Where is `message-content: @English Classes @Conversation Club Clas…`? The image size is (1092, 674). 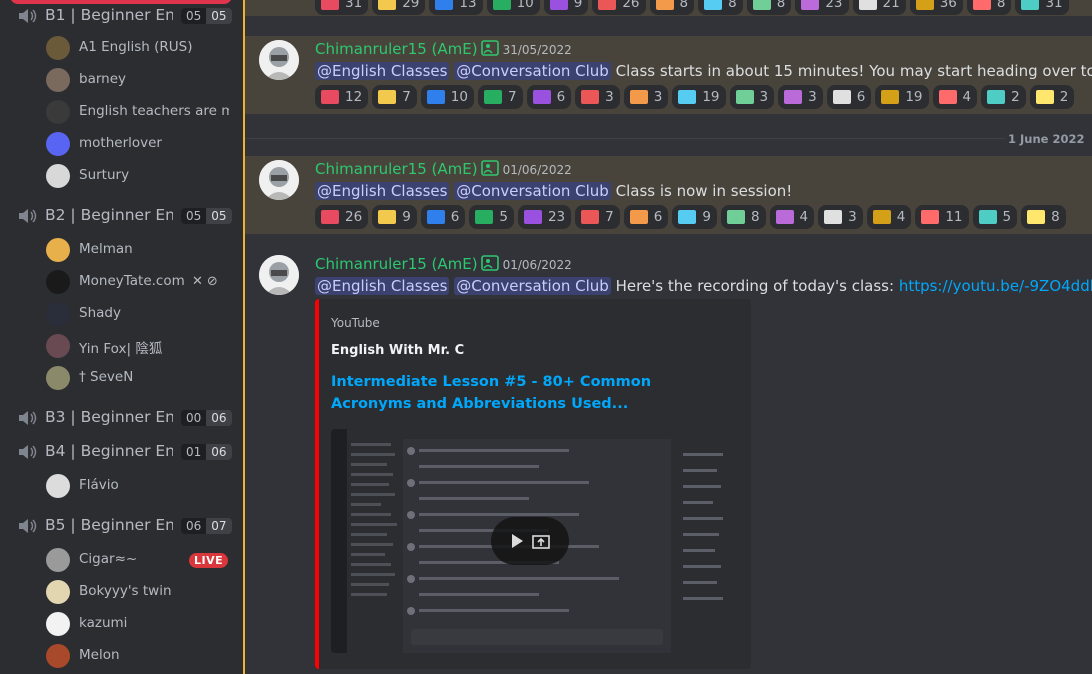 message-content: @English Classes @Conversation Club Clas… is located at coordinates (703, 71).